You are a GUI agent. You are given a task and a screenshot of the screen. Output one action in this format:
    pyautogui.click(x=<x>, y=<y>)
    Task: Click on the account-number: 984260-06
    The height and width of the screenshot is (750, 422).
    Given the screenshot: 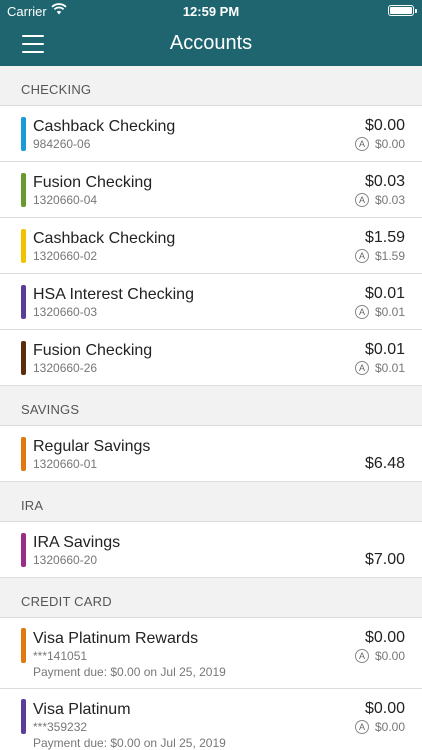 What is the action you would take?
    pyautogui.click(x=62, y=144)
    